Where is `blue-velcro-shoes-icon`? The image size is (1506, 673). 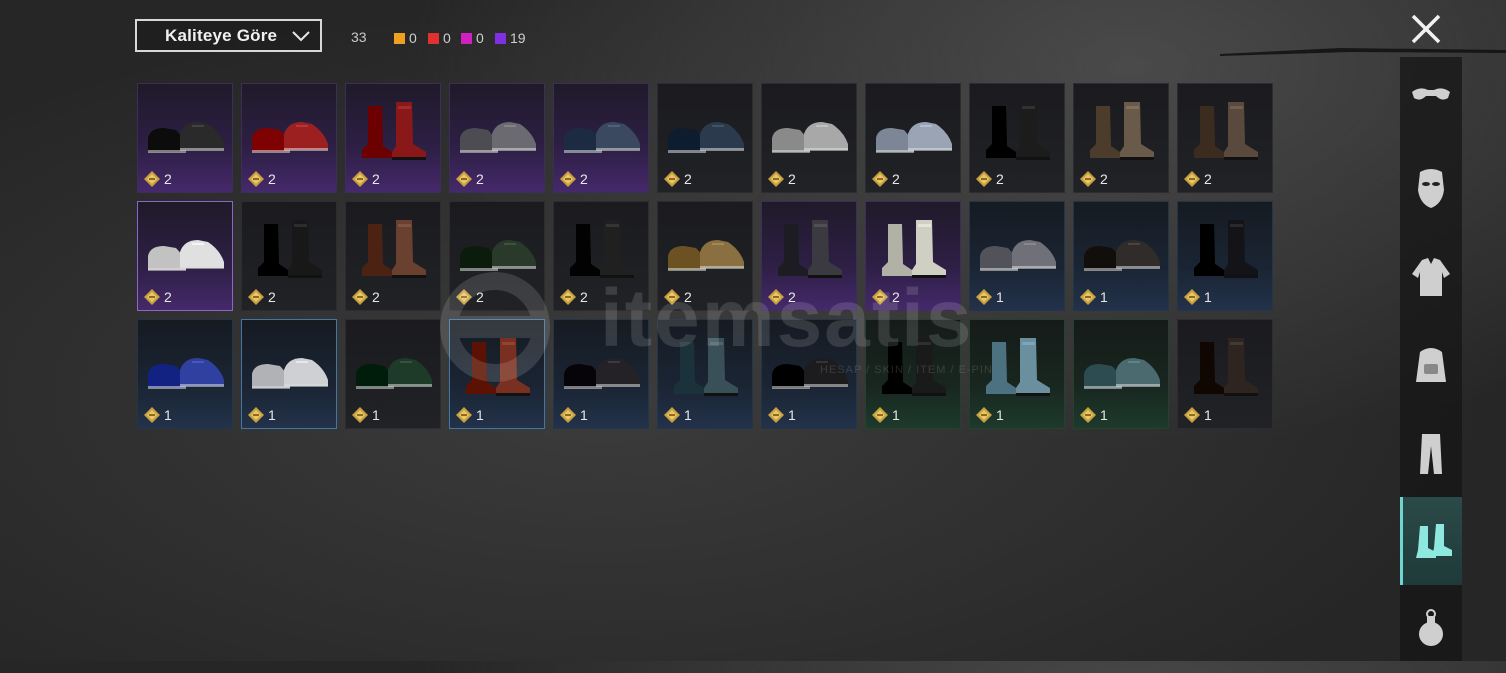
blue-velcro-shoes-icon is located at coordinates (186, 373).